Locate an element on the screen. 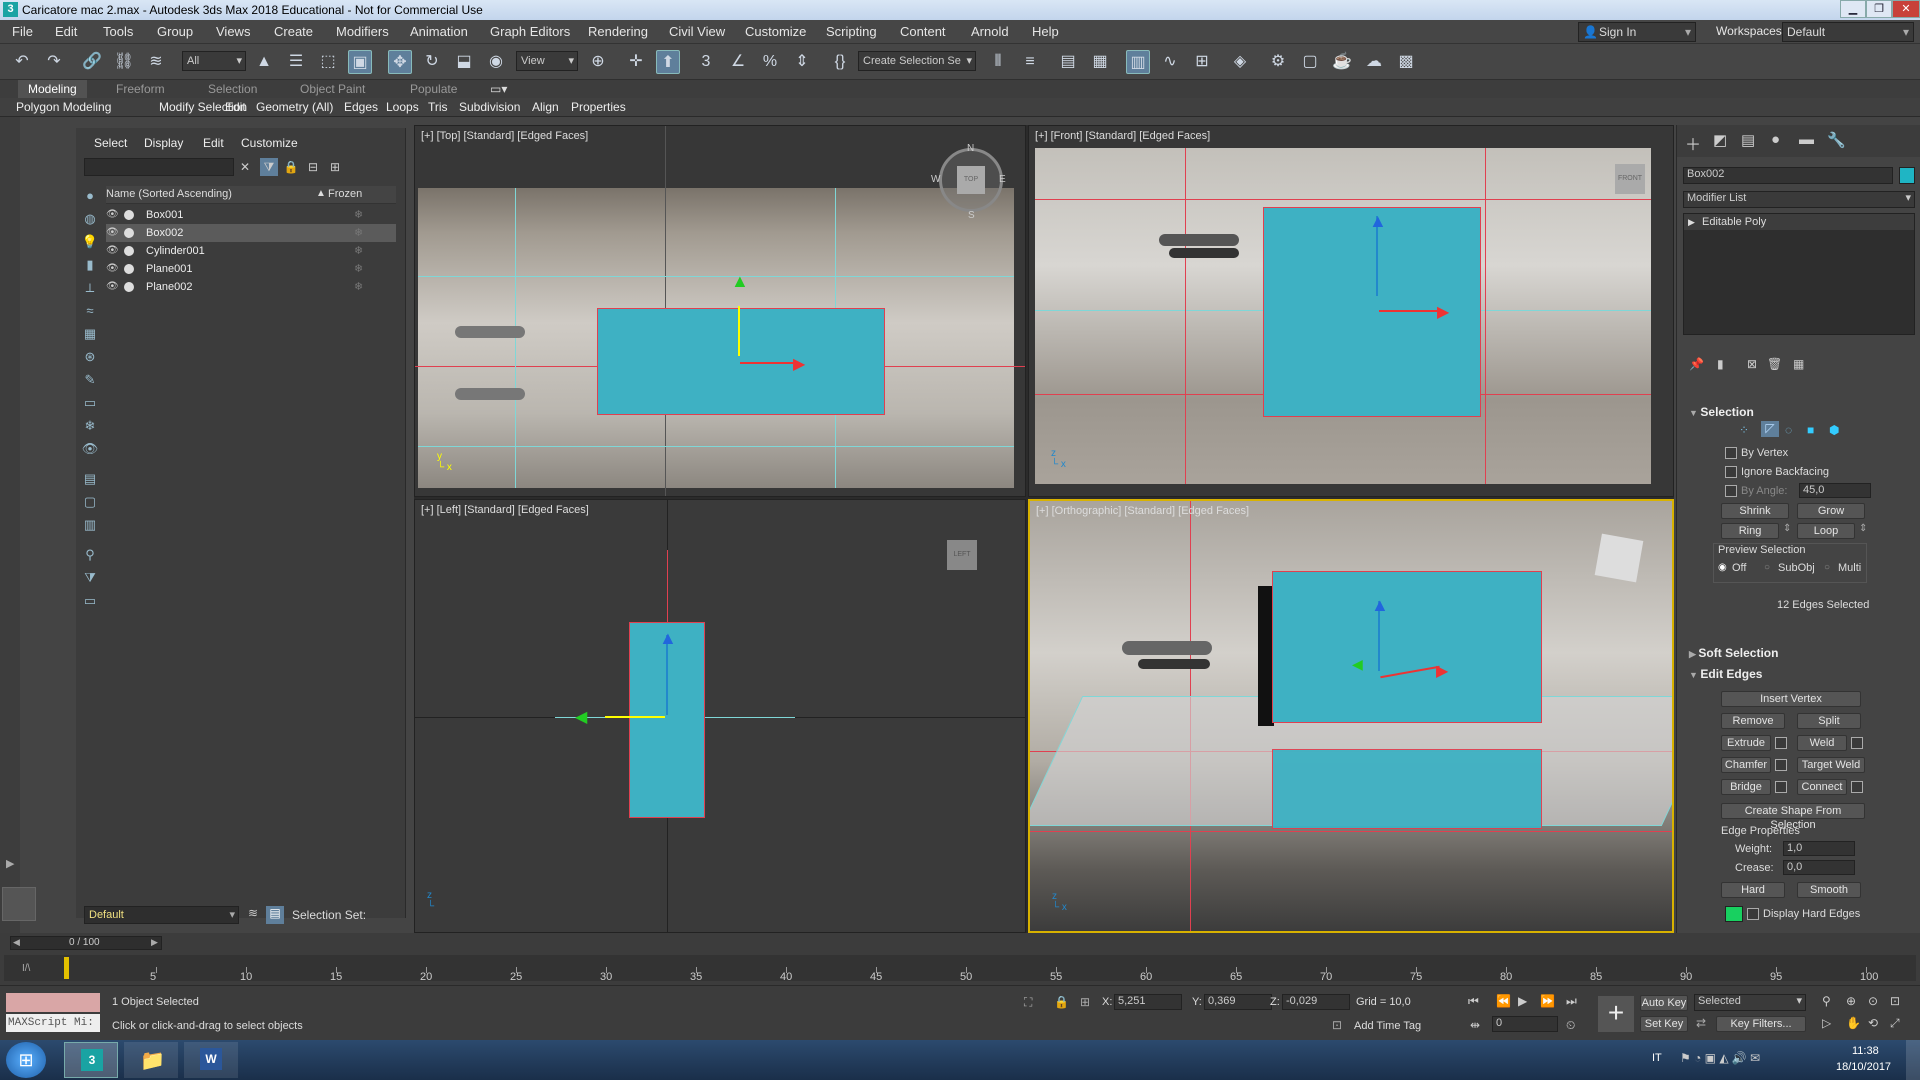  field-of-view-icon: ▷ is located at coordinates (1826, 1023).